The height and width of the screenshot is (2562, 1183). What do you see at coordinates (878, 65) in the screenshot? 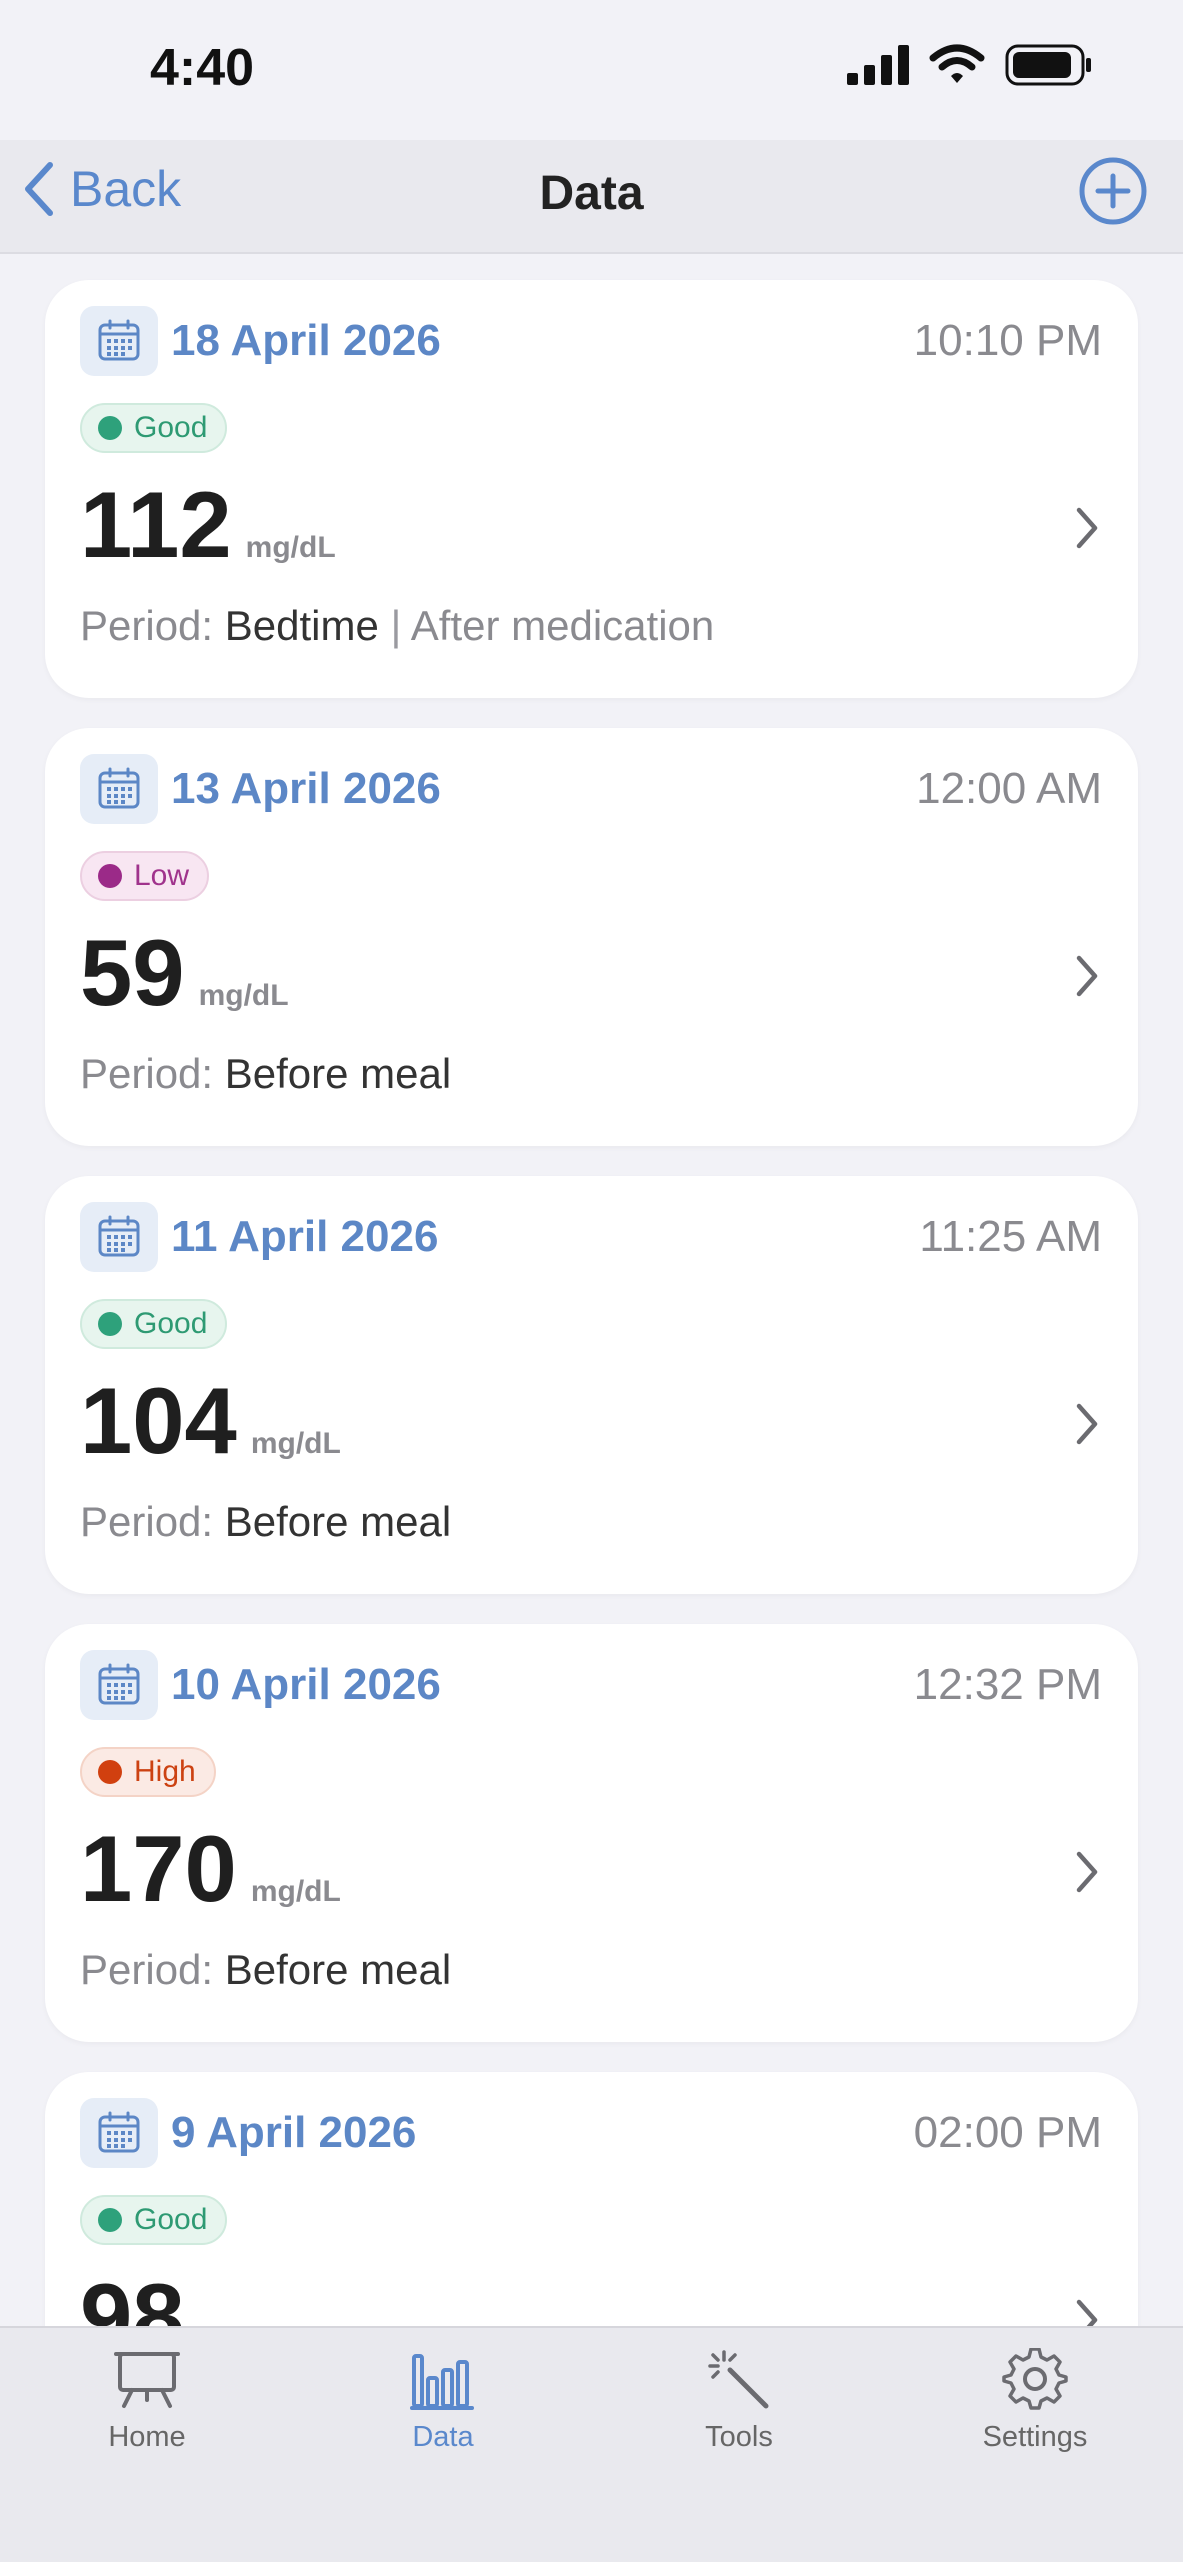
I see `cellular-signal-icon` at bounding box center [878, 65].